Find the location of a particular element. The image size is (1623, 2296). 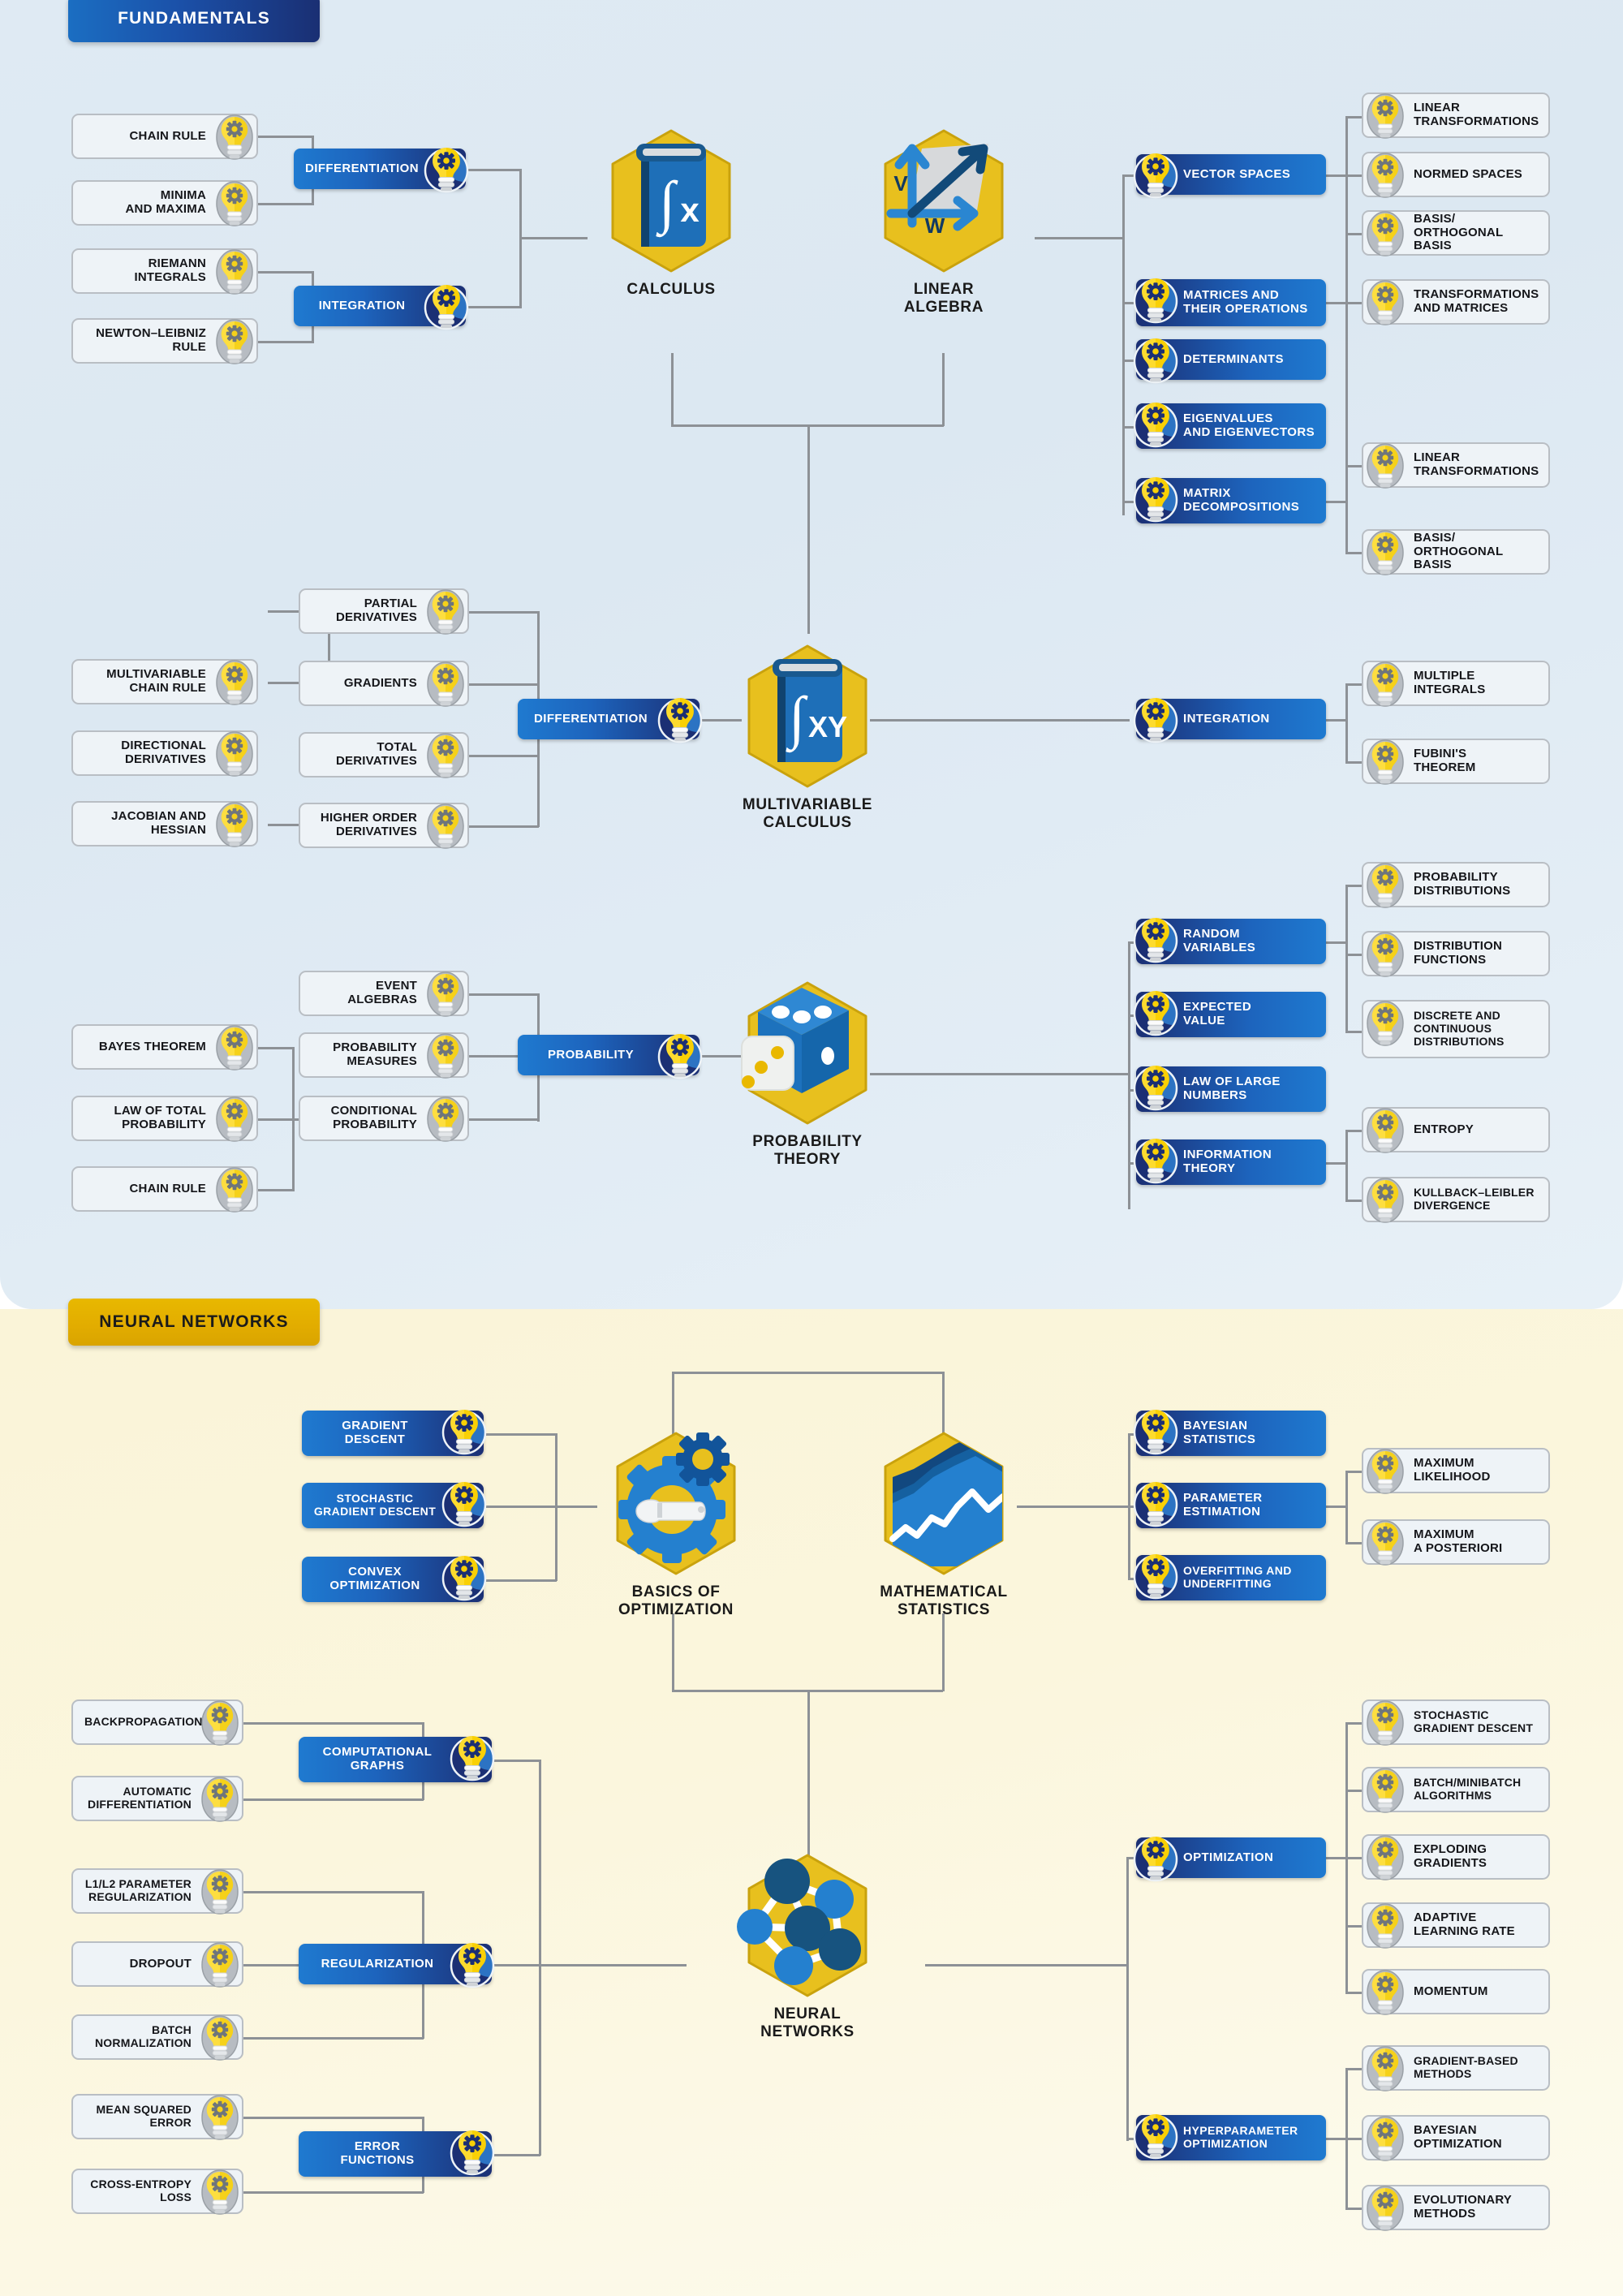

leaf-maximum-likelihood: MAXIMUM LIKELIHOOD is located at coordinates (1456, 1471).